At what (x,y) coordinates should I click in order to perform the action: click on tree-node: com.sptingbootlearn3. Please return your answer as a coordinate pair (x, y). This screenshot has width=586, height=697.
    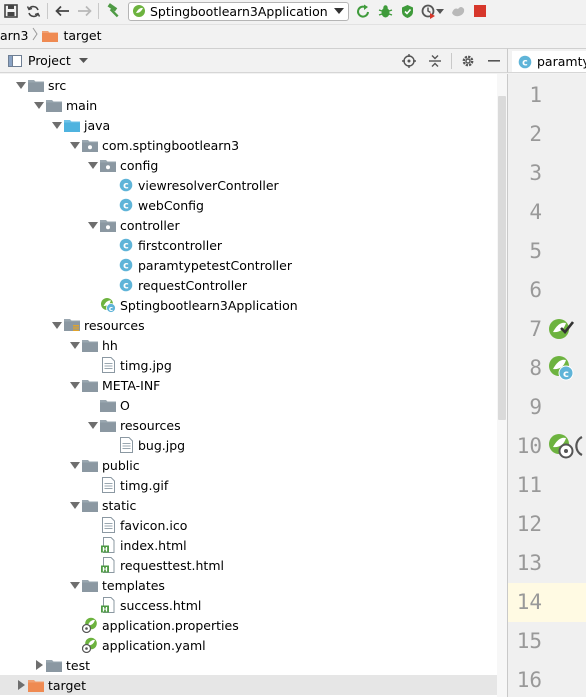
    Looking at the image, I should click on (248, 145).